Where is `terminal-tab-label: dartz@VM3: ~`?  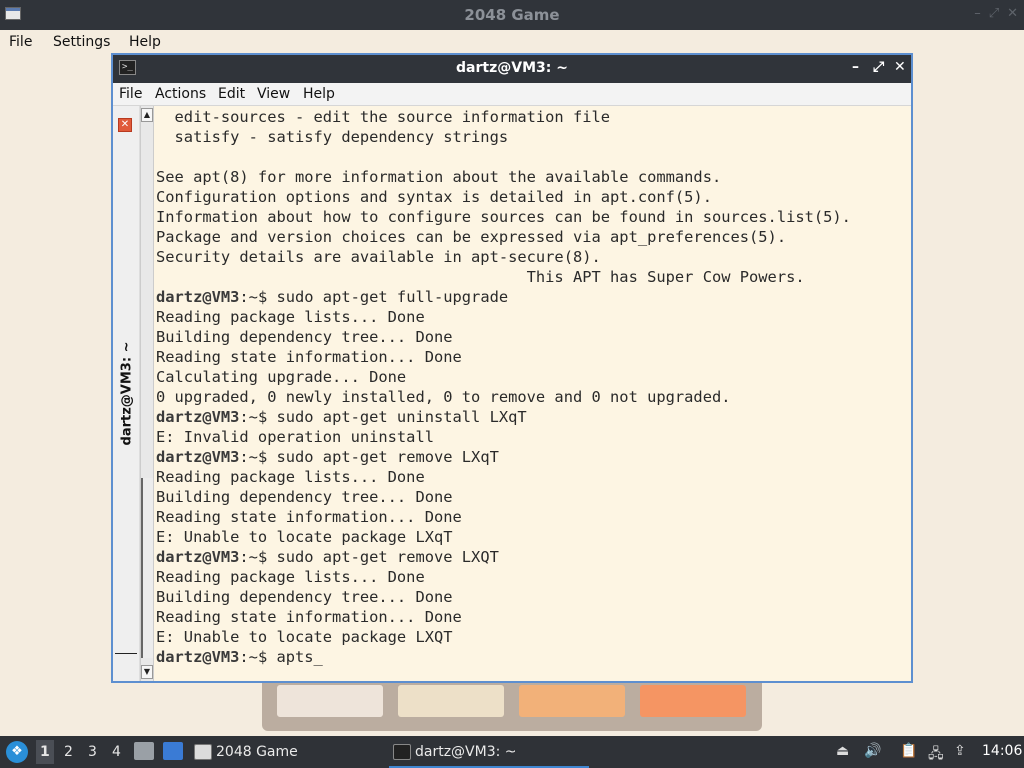 terminal-tab-label: dartz@VM3: ~ is located at coordinates (127, 393).